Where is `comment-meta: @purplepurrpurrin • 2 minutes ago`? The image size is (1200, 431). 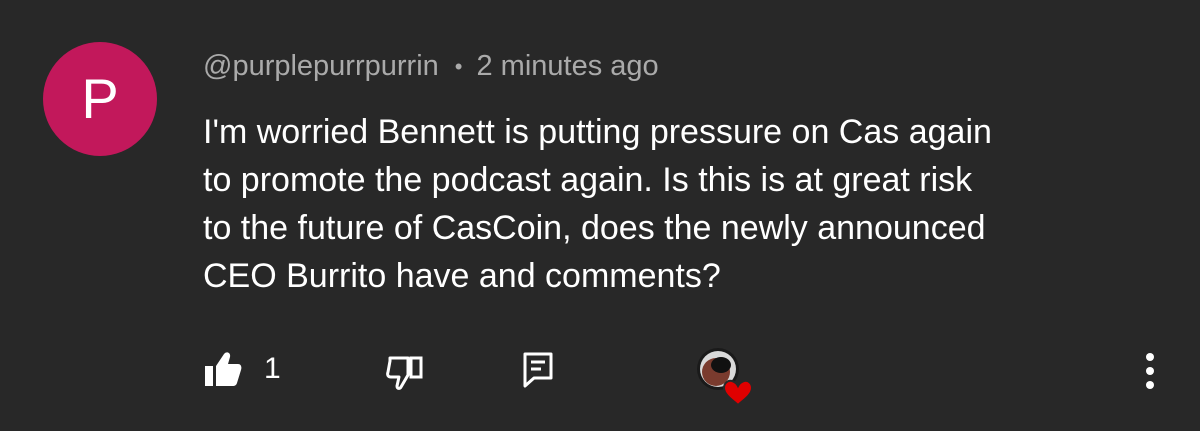 comment-meta: @purplepurrpurrin • 2 minutes ago is located at coordinates (431, 66).